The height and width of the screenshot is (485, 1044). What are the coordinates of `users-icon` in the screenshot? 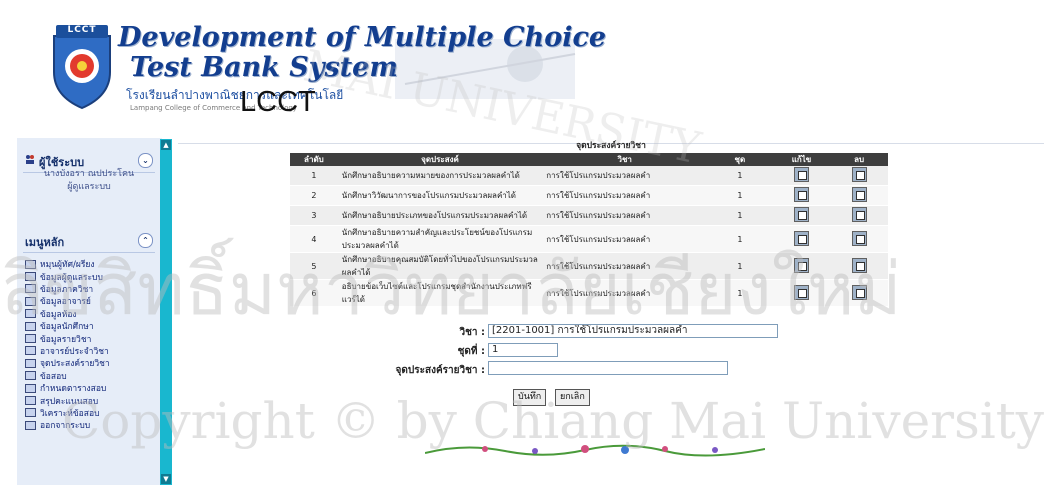 It's located at (30, 159).